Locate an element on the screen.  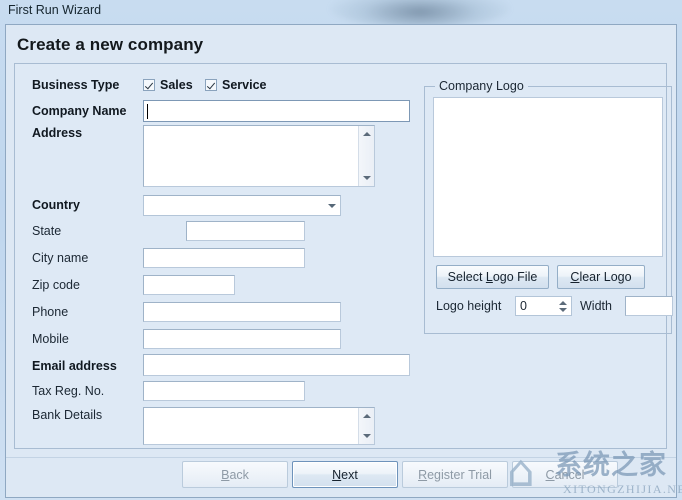
chevron-down-icon is located at coordinates (331, 205).